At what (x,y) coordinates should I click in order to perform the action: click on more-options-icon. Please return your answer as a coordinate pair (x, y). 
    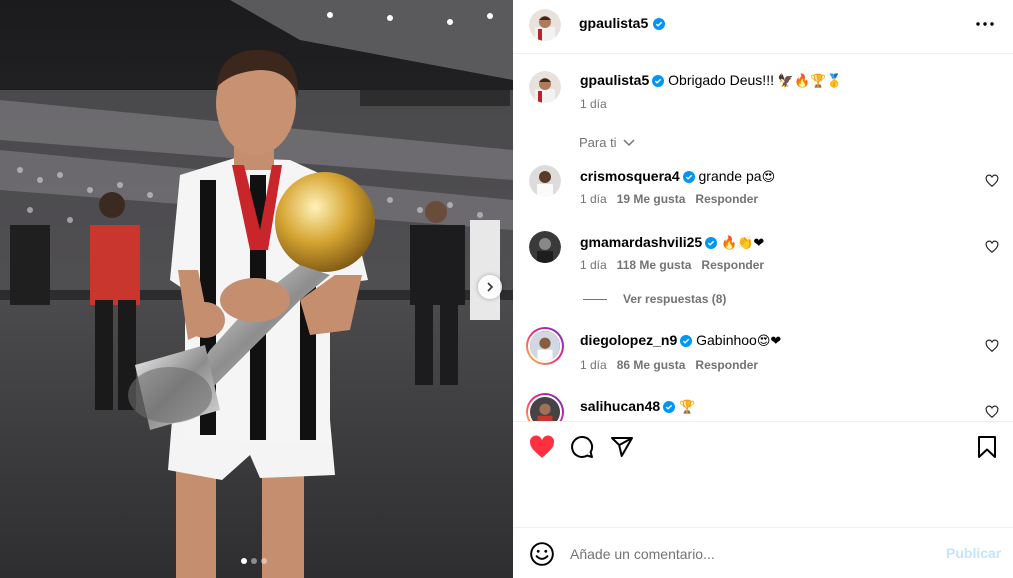
    Looking at the image, I should click on (985, 24).